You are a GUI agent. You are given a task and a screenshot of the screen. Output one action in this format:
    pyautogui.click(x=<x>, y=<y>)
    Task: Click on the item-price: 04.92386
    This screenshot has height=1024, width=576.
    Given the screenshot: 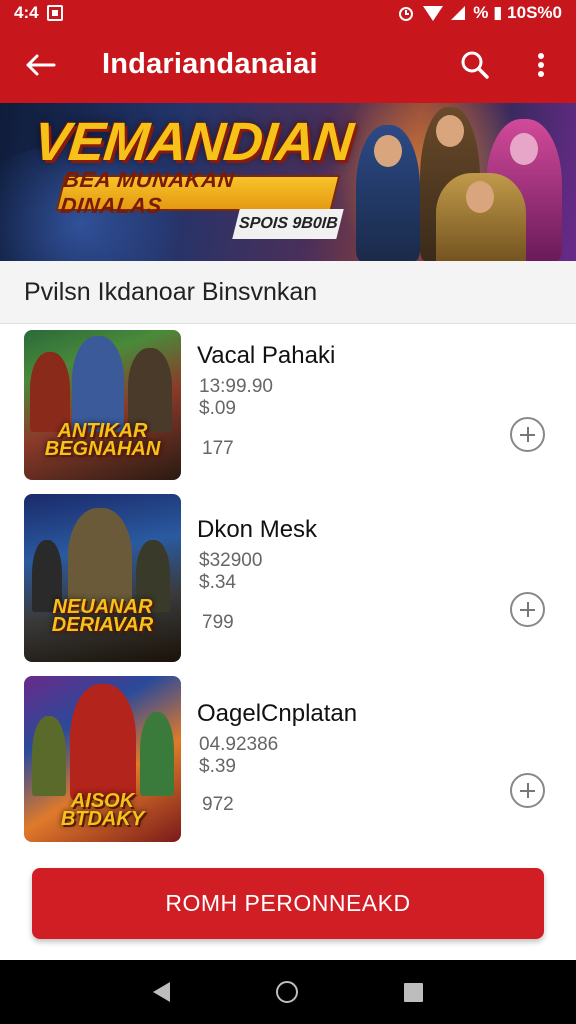 What is the action you would take?
    pyautogui.click(x=239, y=744)
    